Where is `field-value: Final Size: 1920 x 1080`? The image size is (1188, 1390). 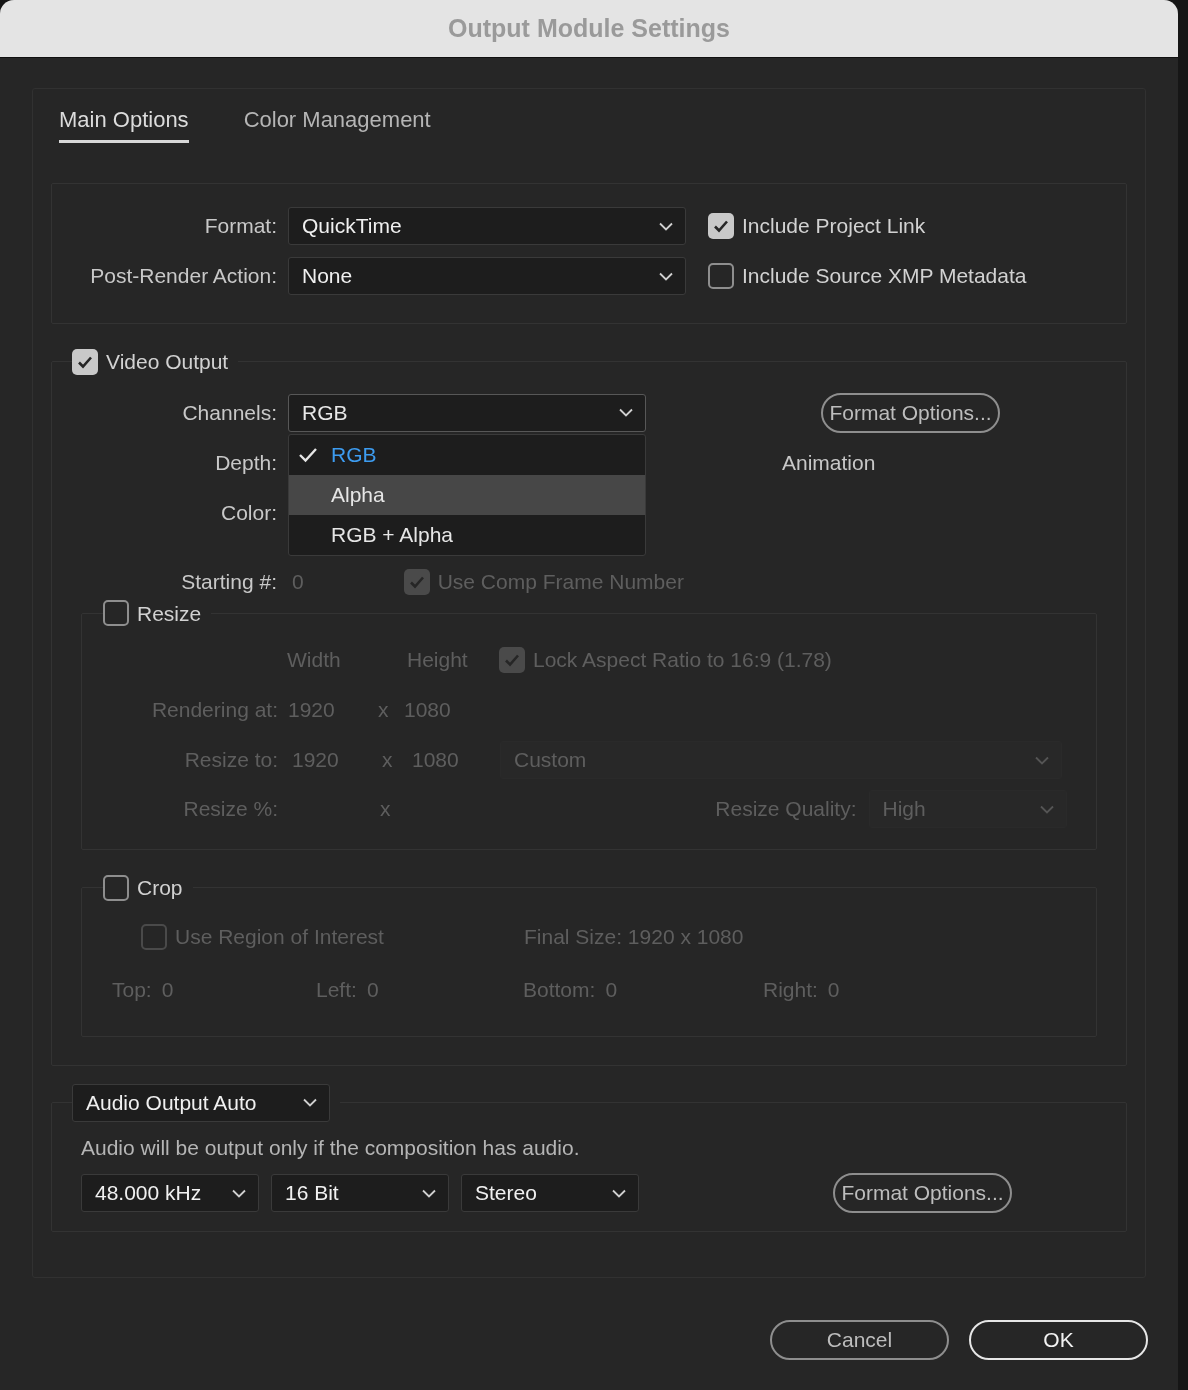
field-value: Final Size: 1920 x 1080 is located at coordinates (634, 936).